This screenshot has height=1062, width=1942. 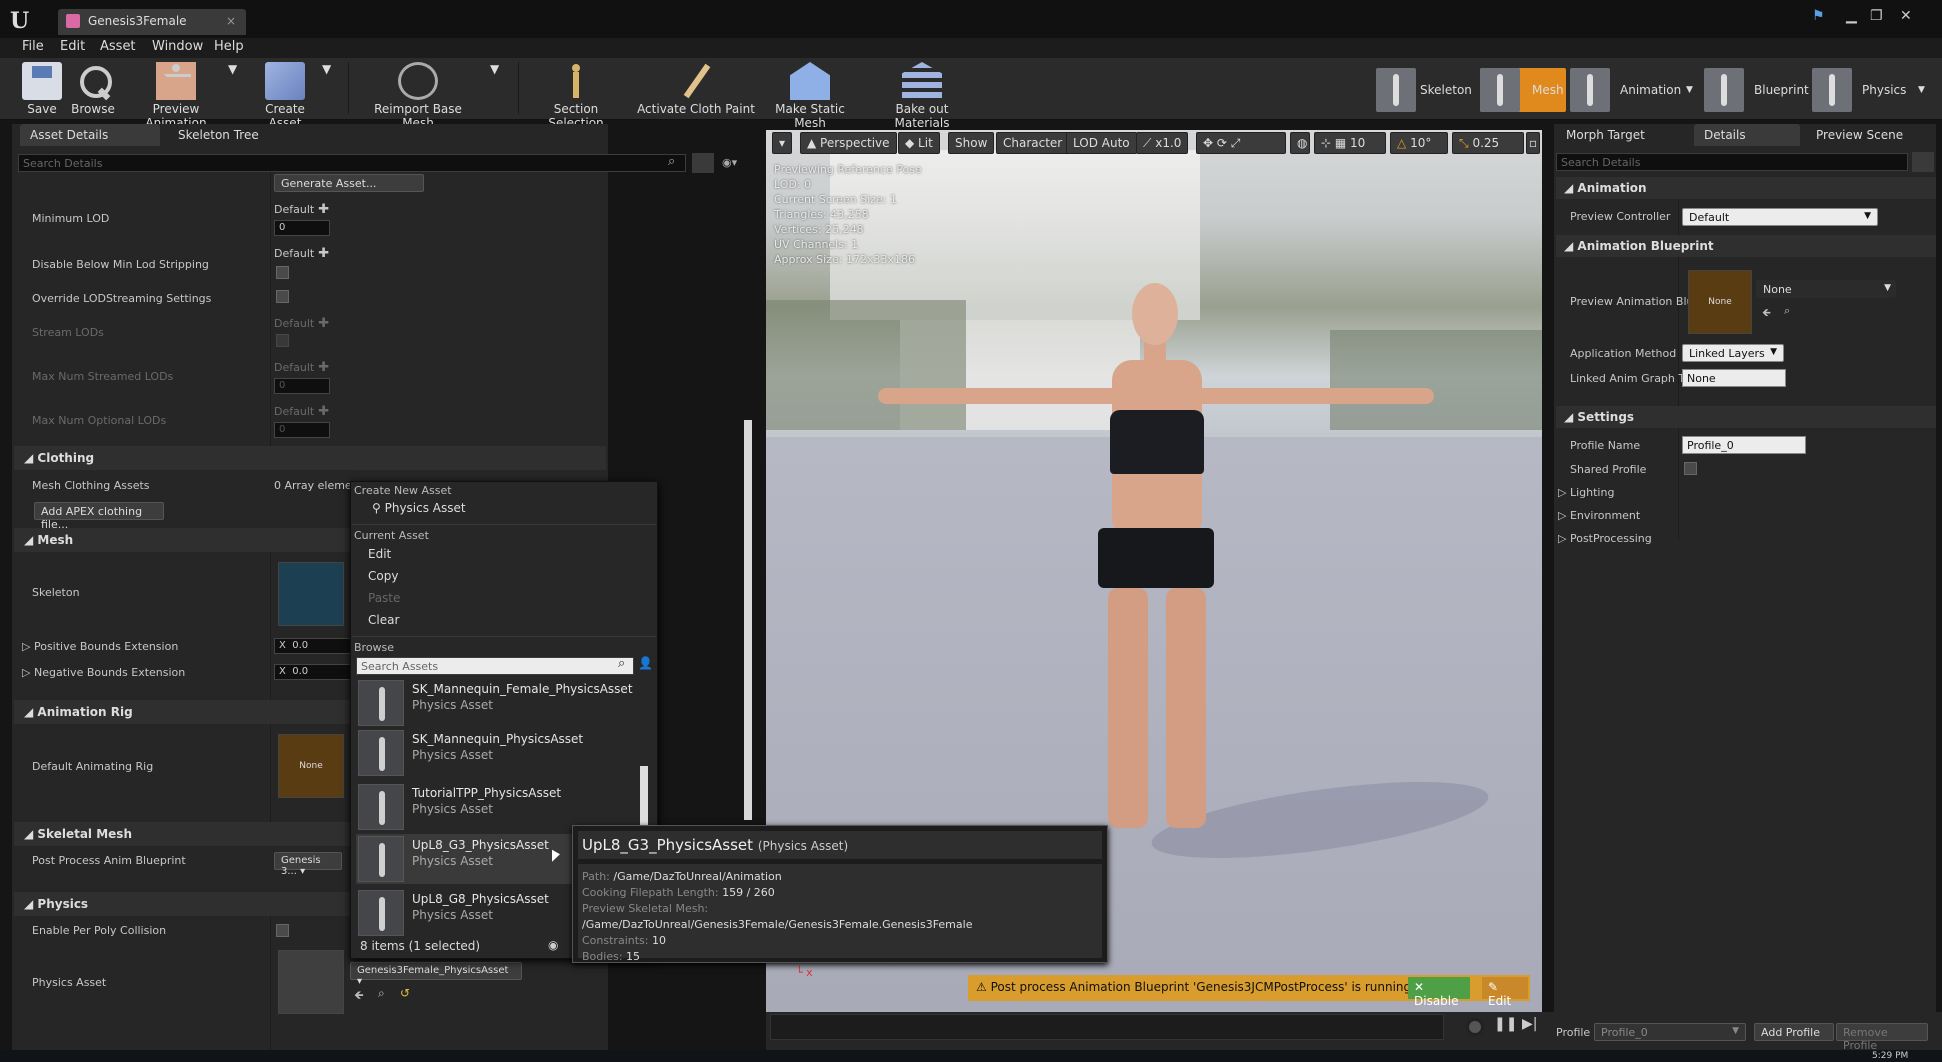 I want to click on minimum-lod-input: 0, so click(x=302, y=228).